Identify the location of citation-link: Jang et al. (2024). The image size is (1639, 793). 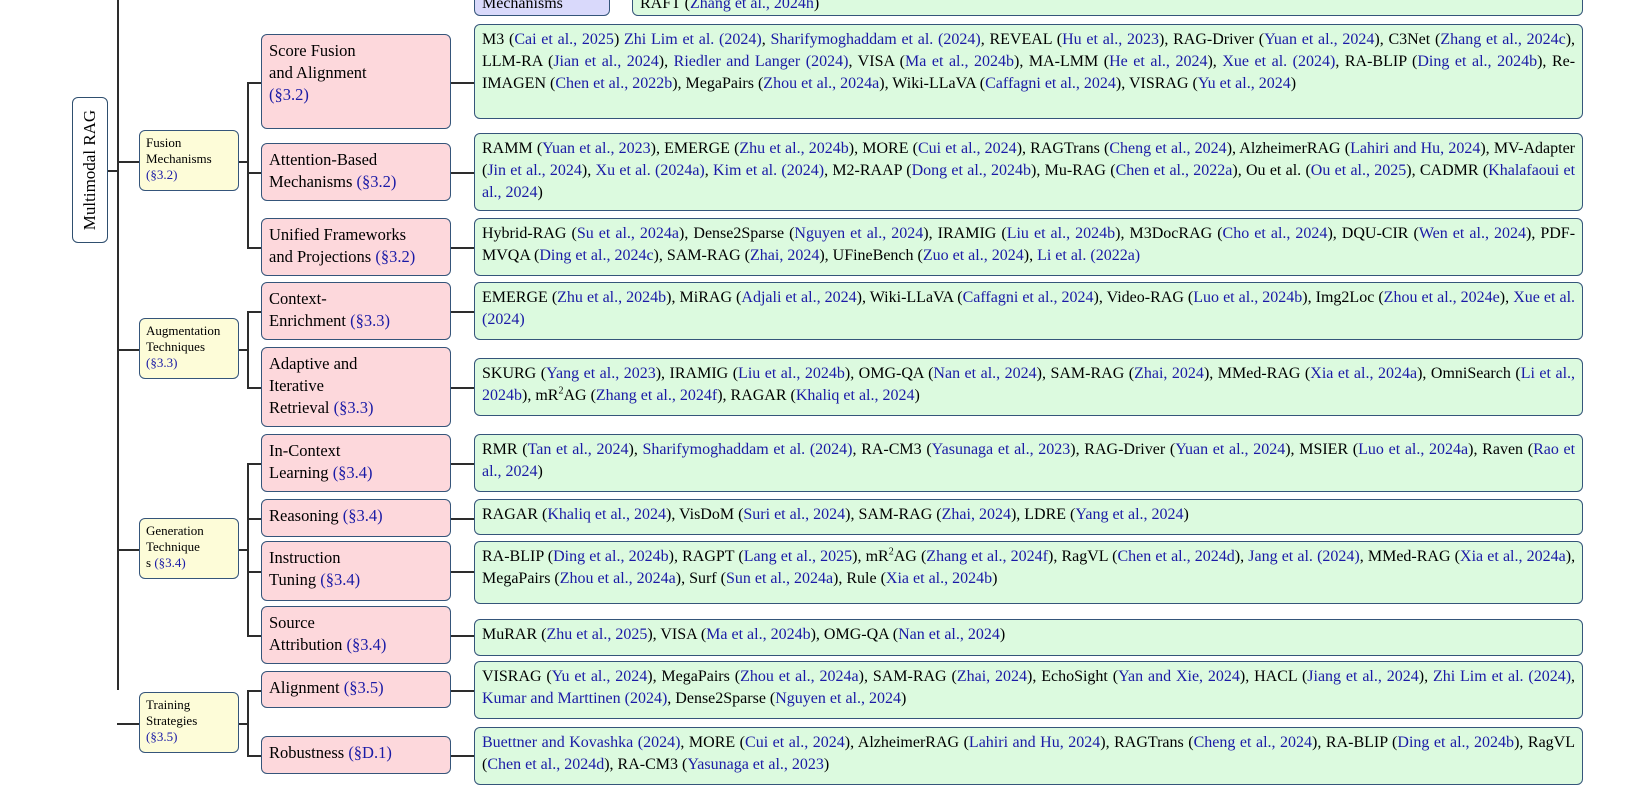
(1304, 556).